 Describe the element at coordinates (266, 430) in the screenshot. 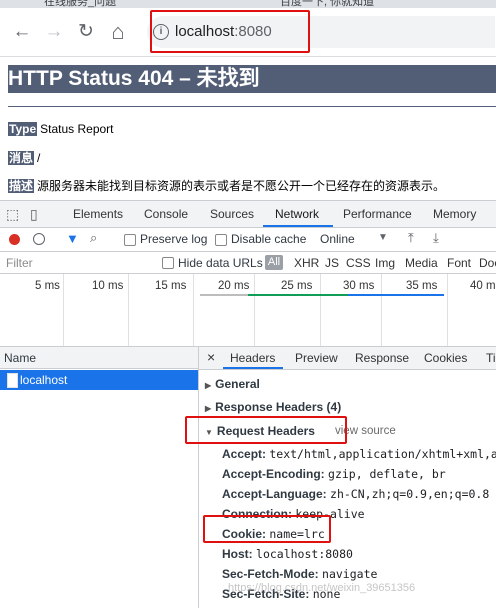

I see `annotation-box-request-headers` at that location.